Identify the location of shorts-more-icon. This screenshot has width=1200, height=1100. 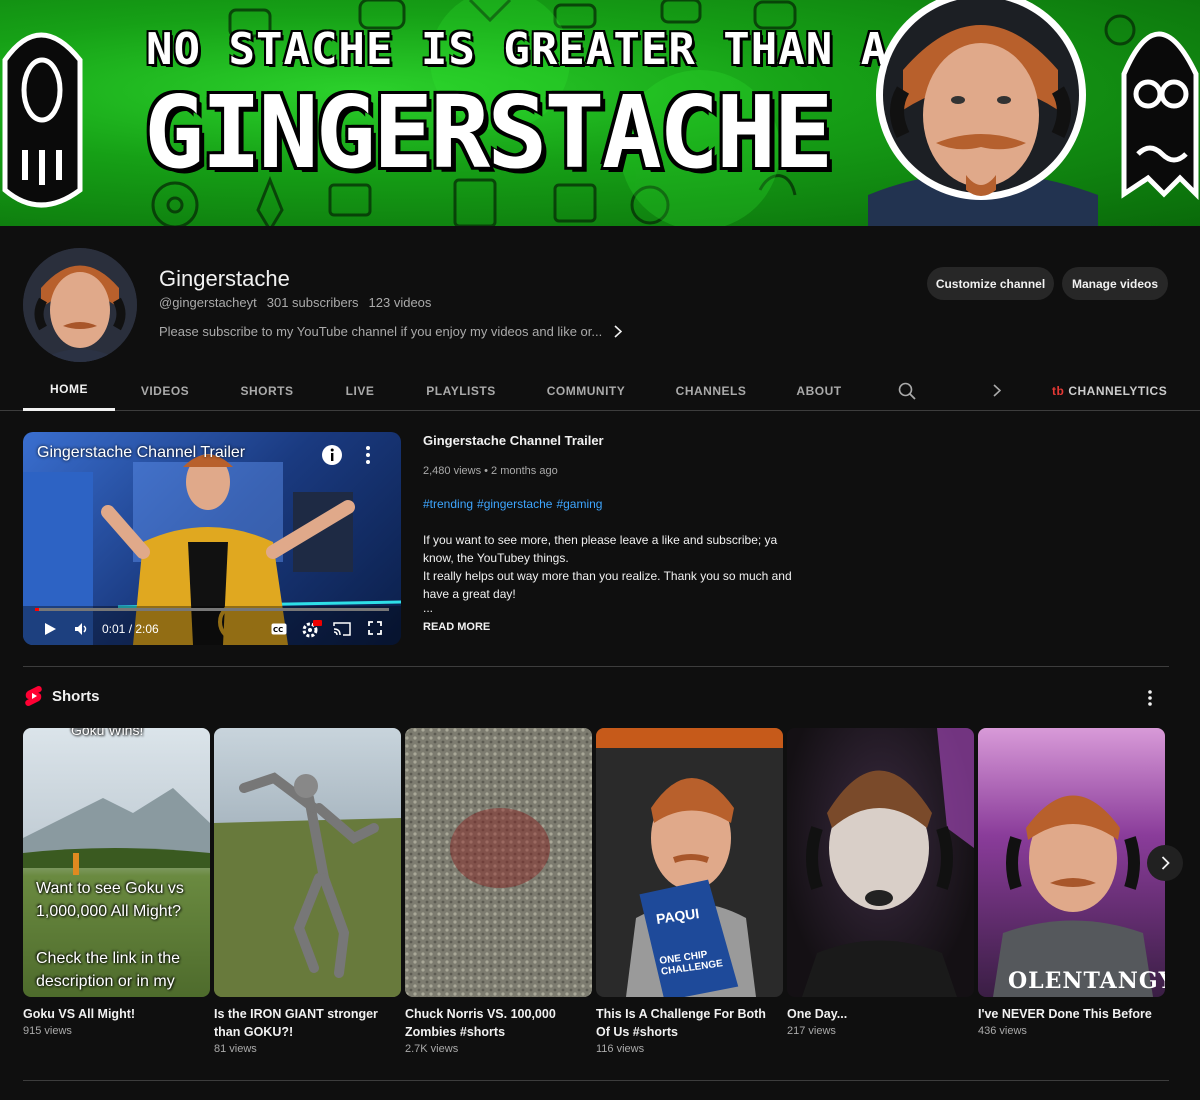
(1150, 698).